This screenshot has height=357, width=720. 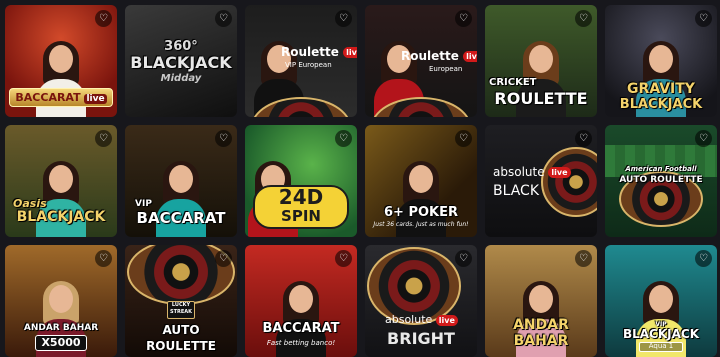 I want to click on game-tile-andar-bahar-x5000: ANDAR BAHAR X5000 ♡, so click(x=61, y=301).